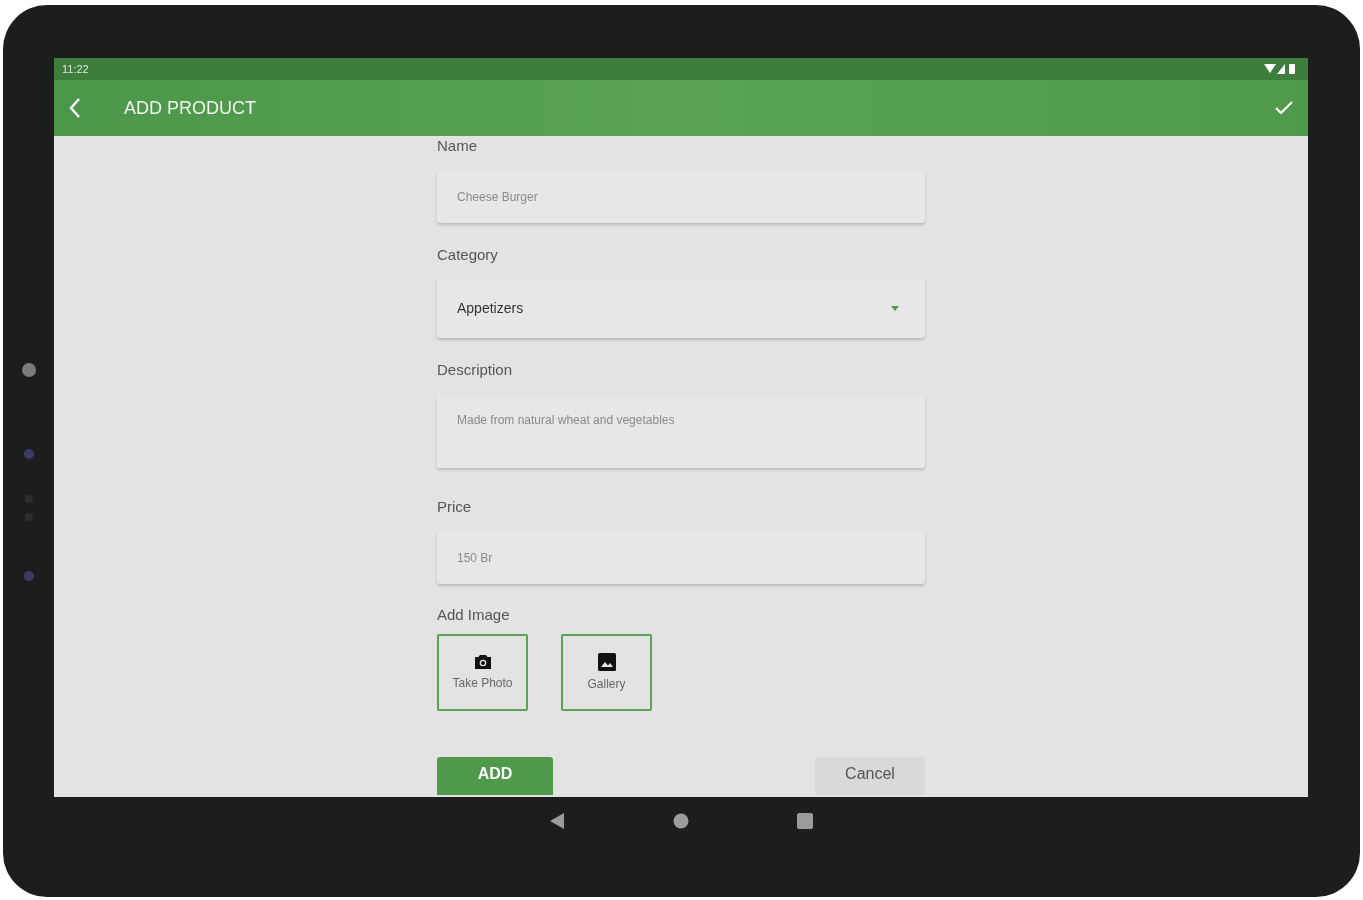  What do you see at coordinates (468, 255) in the screenshot?
I see `field-label: Category` at bounding box center [468, 255].